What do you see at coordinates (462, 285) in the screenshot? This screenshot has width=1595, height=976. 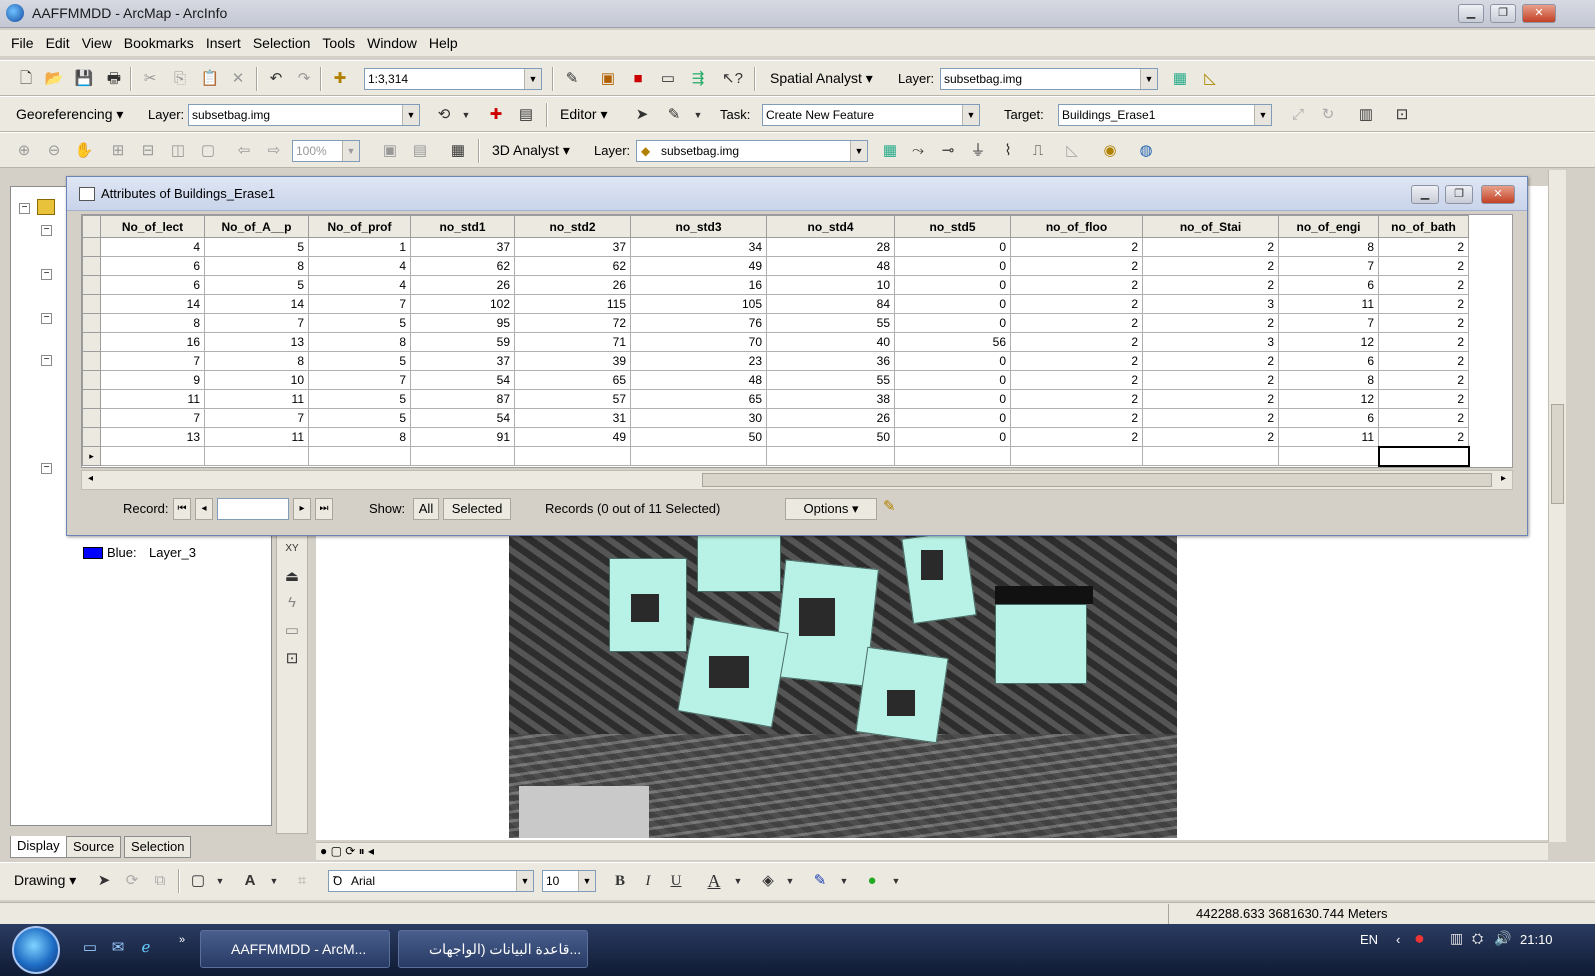 I see `table-cell: 26` at bounding box center [462, 285].